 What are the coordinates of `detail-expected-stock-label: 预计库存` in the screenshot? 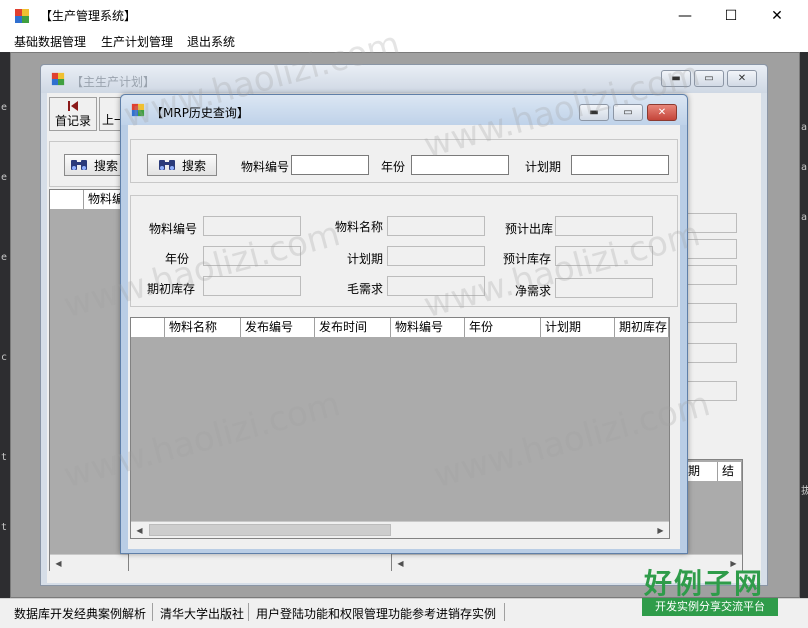 It's located at (527, 259).